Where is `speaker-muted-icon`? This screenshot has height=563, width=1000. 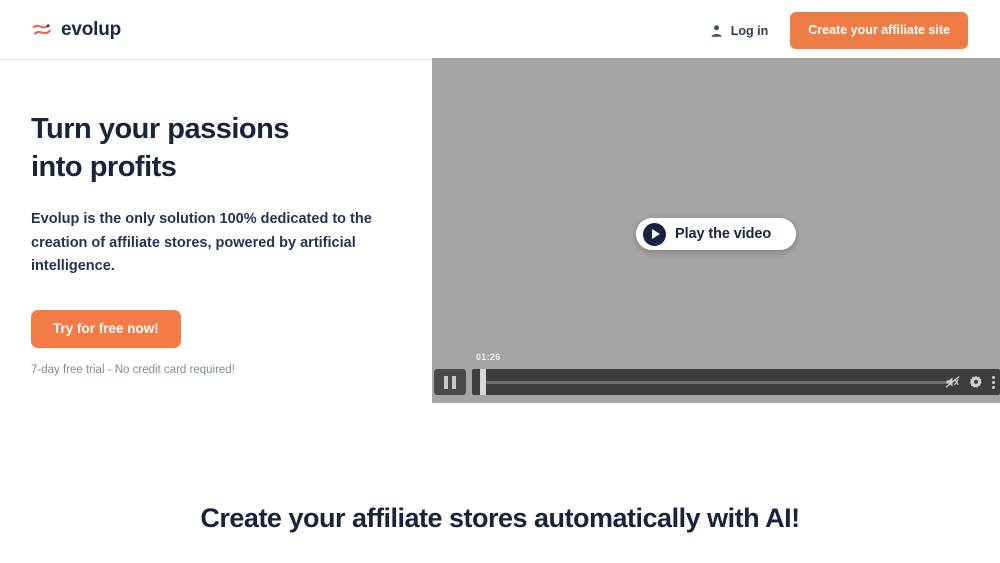
speaker-muted-icon is located at coordinates (952, 382).